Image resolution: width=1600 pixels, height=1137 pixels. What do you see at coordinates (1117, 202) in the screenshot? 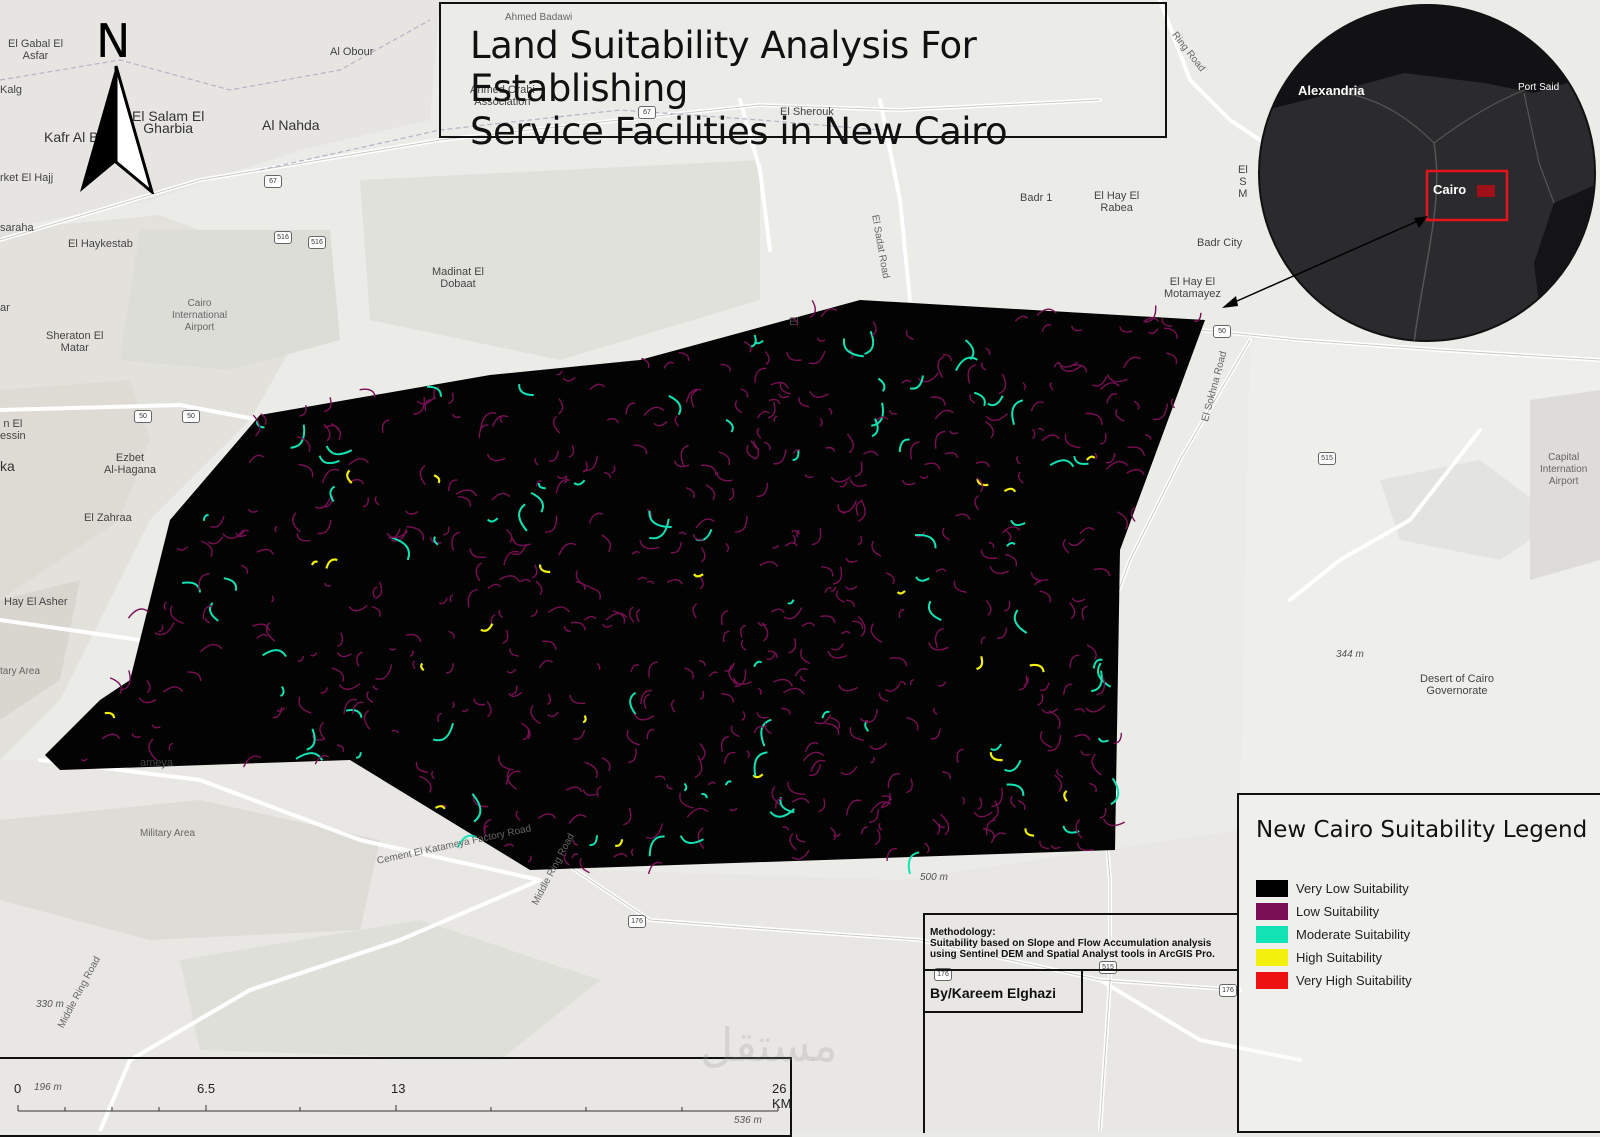
I see `map-label: El Hay El Rabea` at bounding box center [1117, 202].